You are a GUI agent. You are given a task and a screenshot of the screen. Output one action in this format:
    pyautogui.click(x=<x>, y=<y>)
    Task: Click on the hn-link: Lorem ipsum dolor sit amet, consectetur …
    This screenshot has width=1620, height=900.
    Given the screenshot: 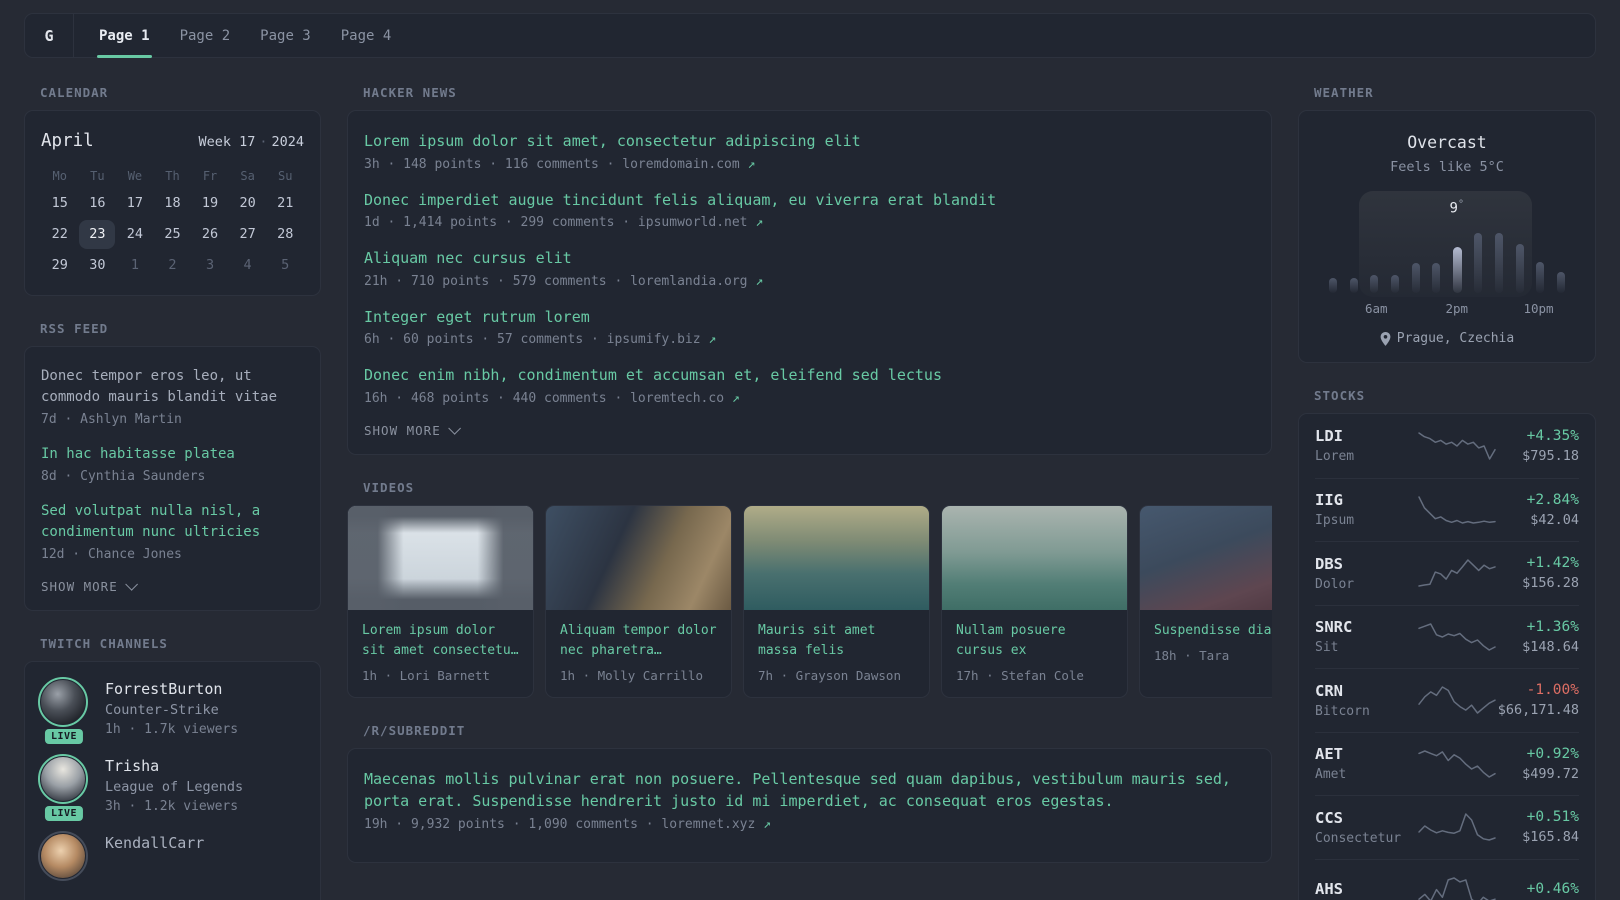 What is the action you would take?
    pyautogui.click(x=809, y=141)
    